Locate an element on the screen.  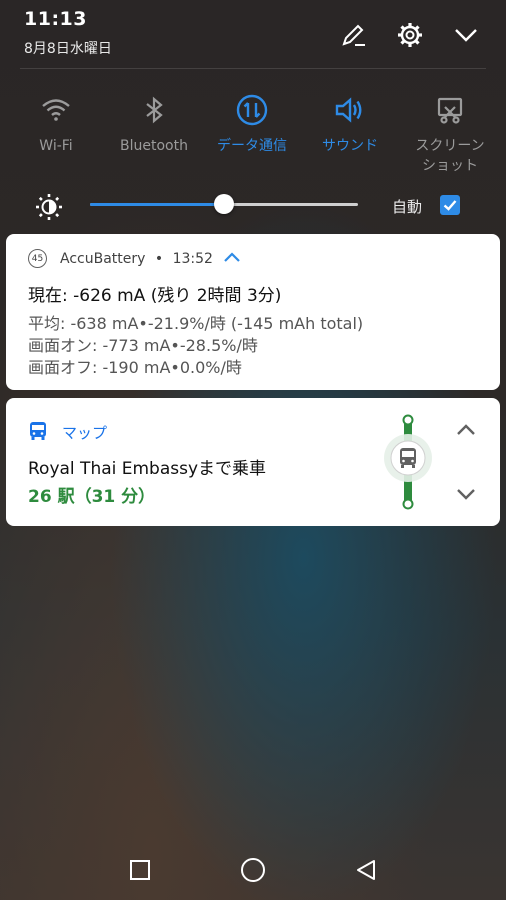
toggle-mobile-data: データ通信 is located at coordinates (252, 123).